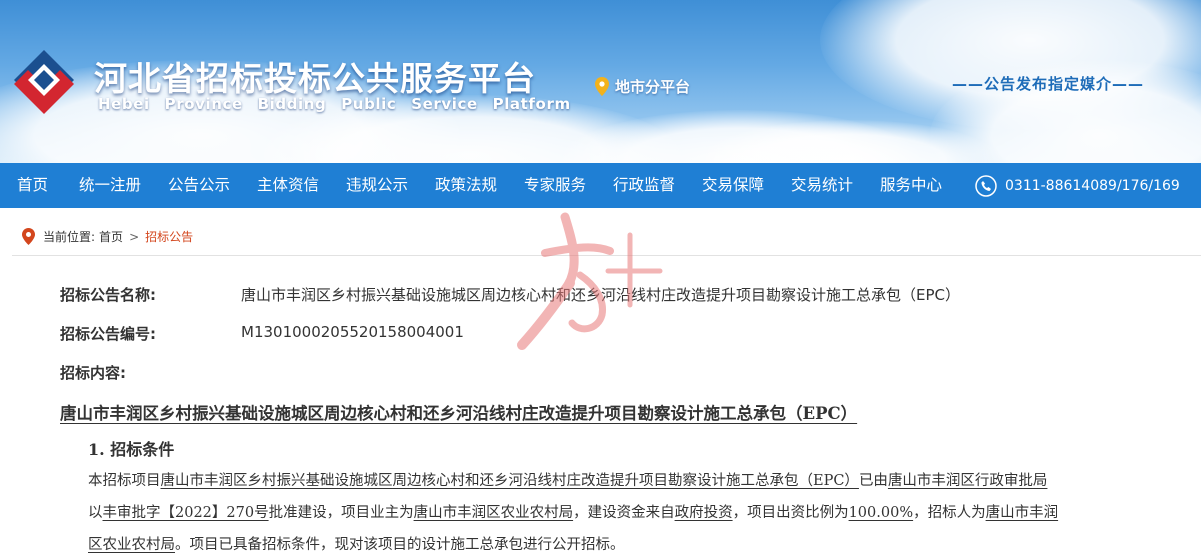 The width and height of the screenshot is (1201, 557). What do you see at coordinates (822, 185) in the screenshot?
I see `nav-item-statistics: 交易统计` at bounding box center [822, 185].